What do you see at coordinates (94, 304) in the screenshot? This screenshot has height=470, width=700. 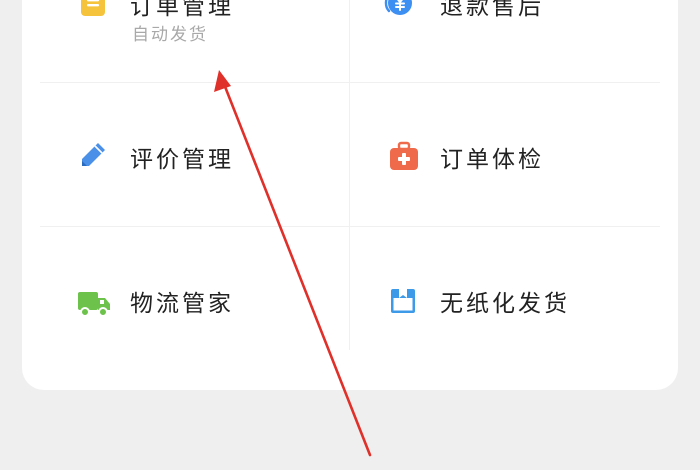 I see `delivery-truck-icon` at bounding box center [94, 304].